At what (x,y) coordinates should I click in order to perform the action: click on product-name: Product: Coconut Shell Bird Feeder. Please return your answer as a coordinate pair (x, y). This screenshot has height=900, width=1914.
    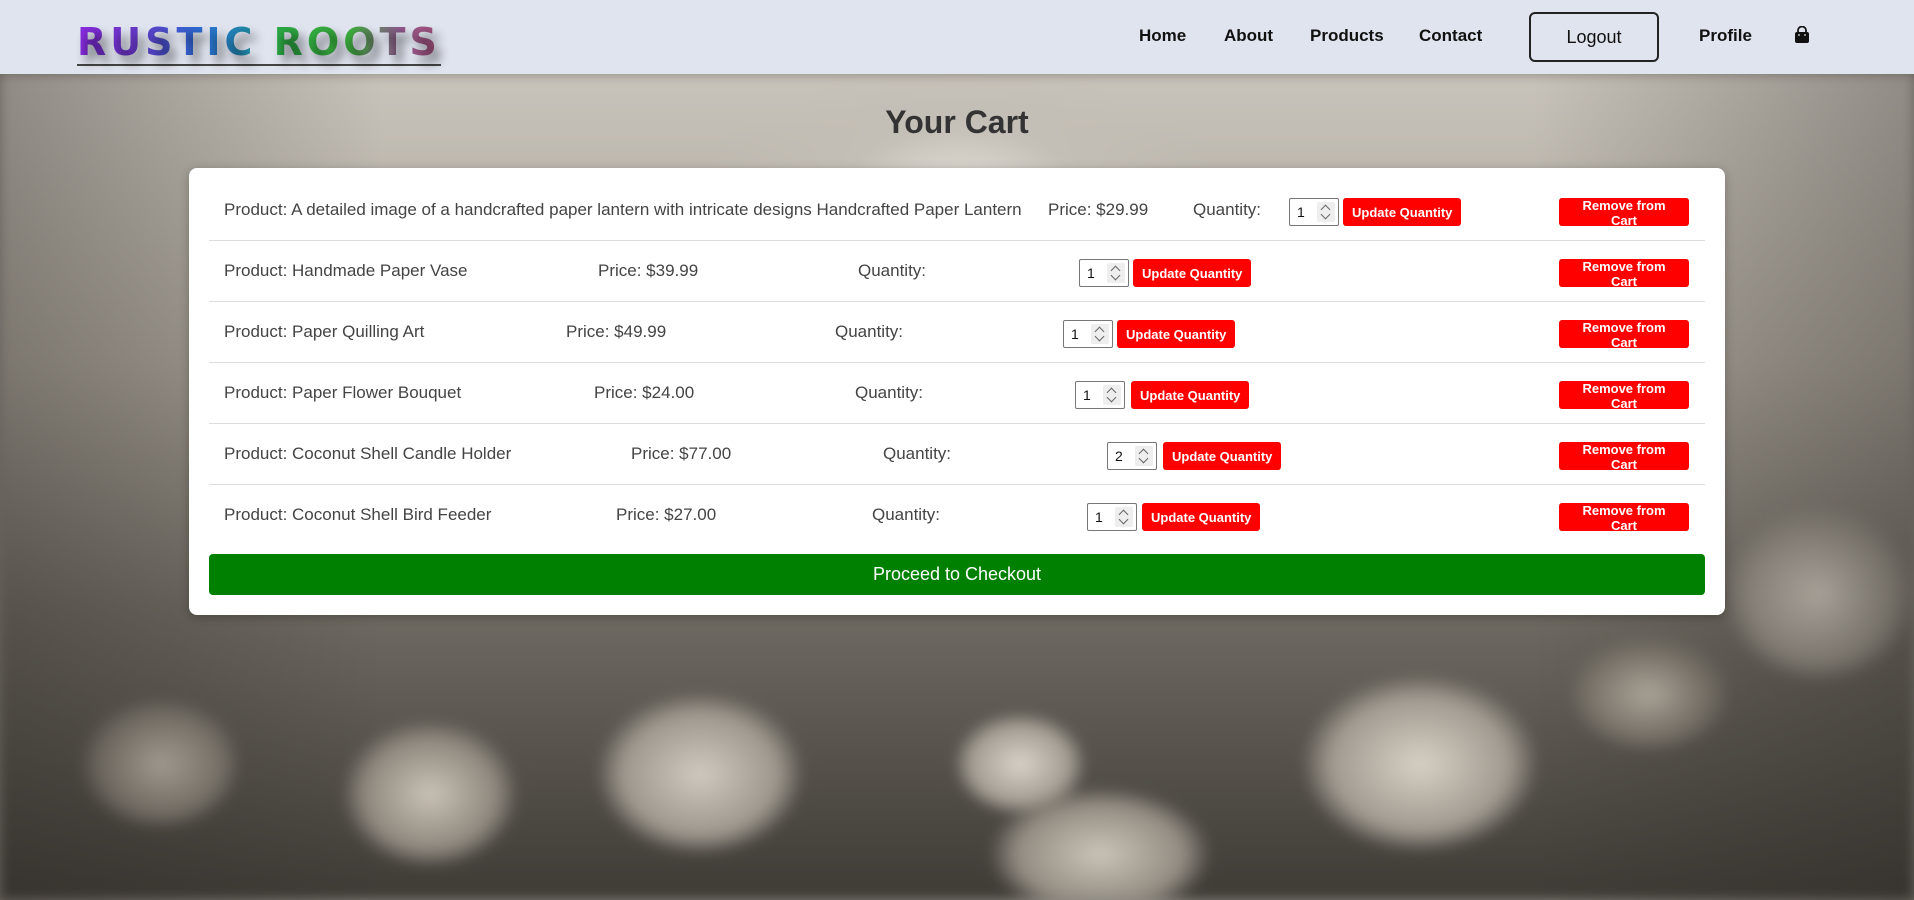
    Looking at the image, I should click on (358, 514).